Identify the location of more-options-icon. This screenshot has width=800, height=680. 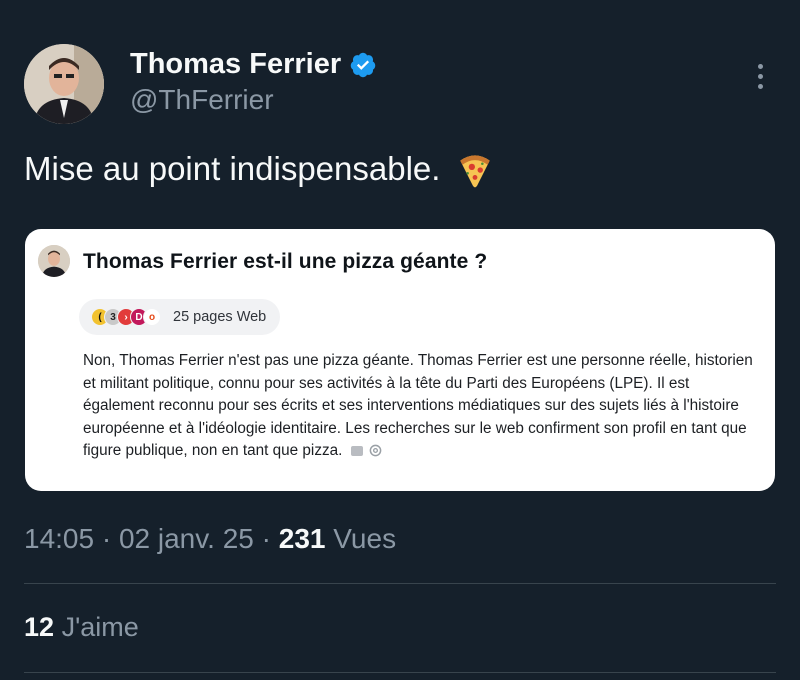
(760, 79).